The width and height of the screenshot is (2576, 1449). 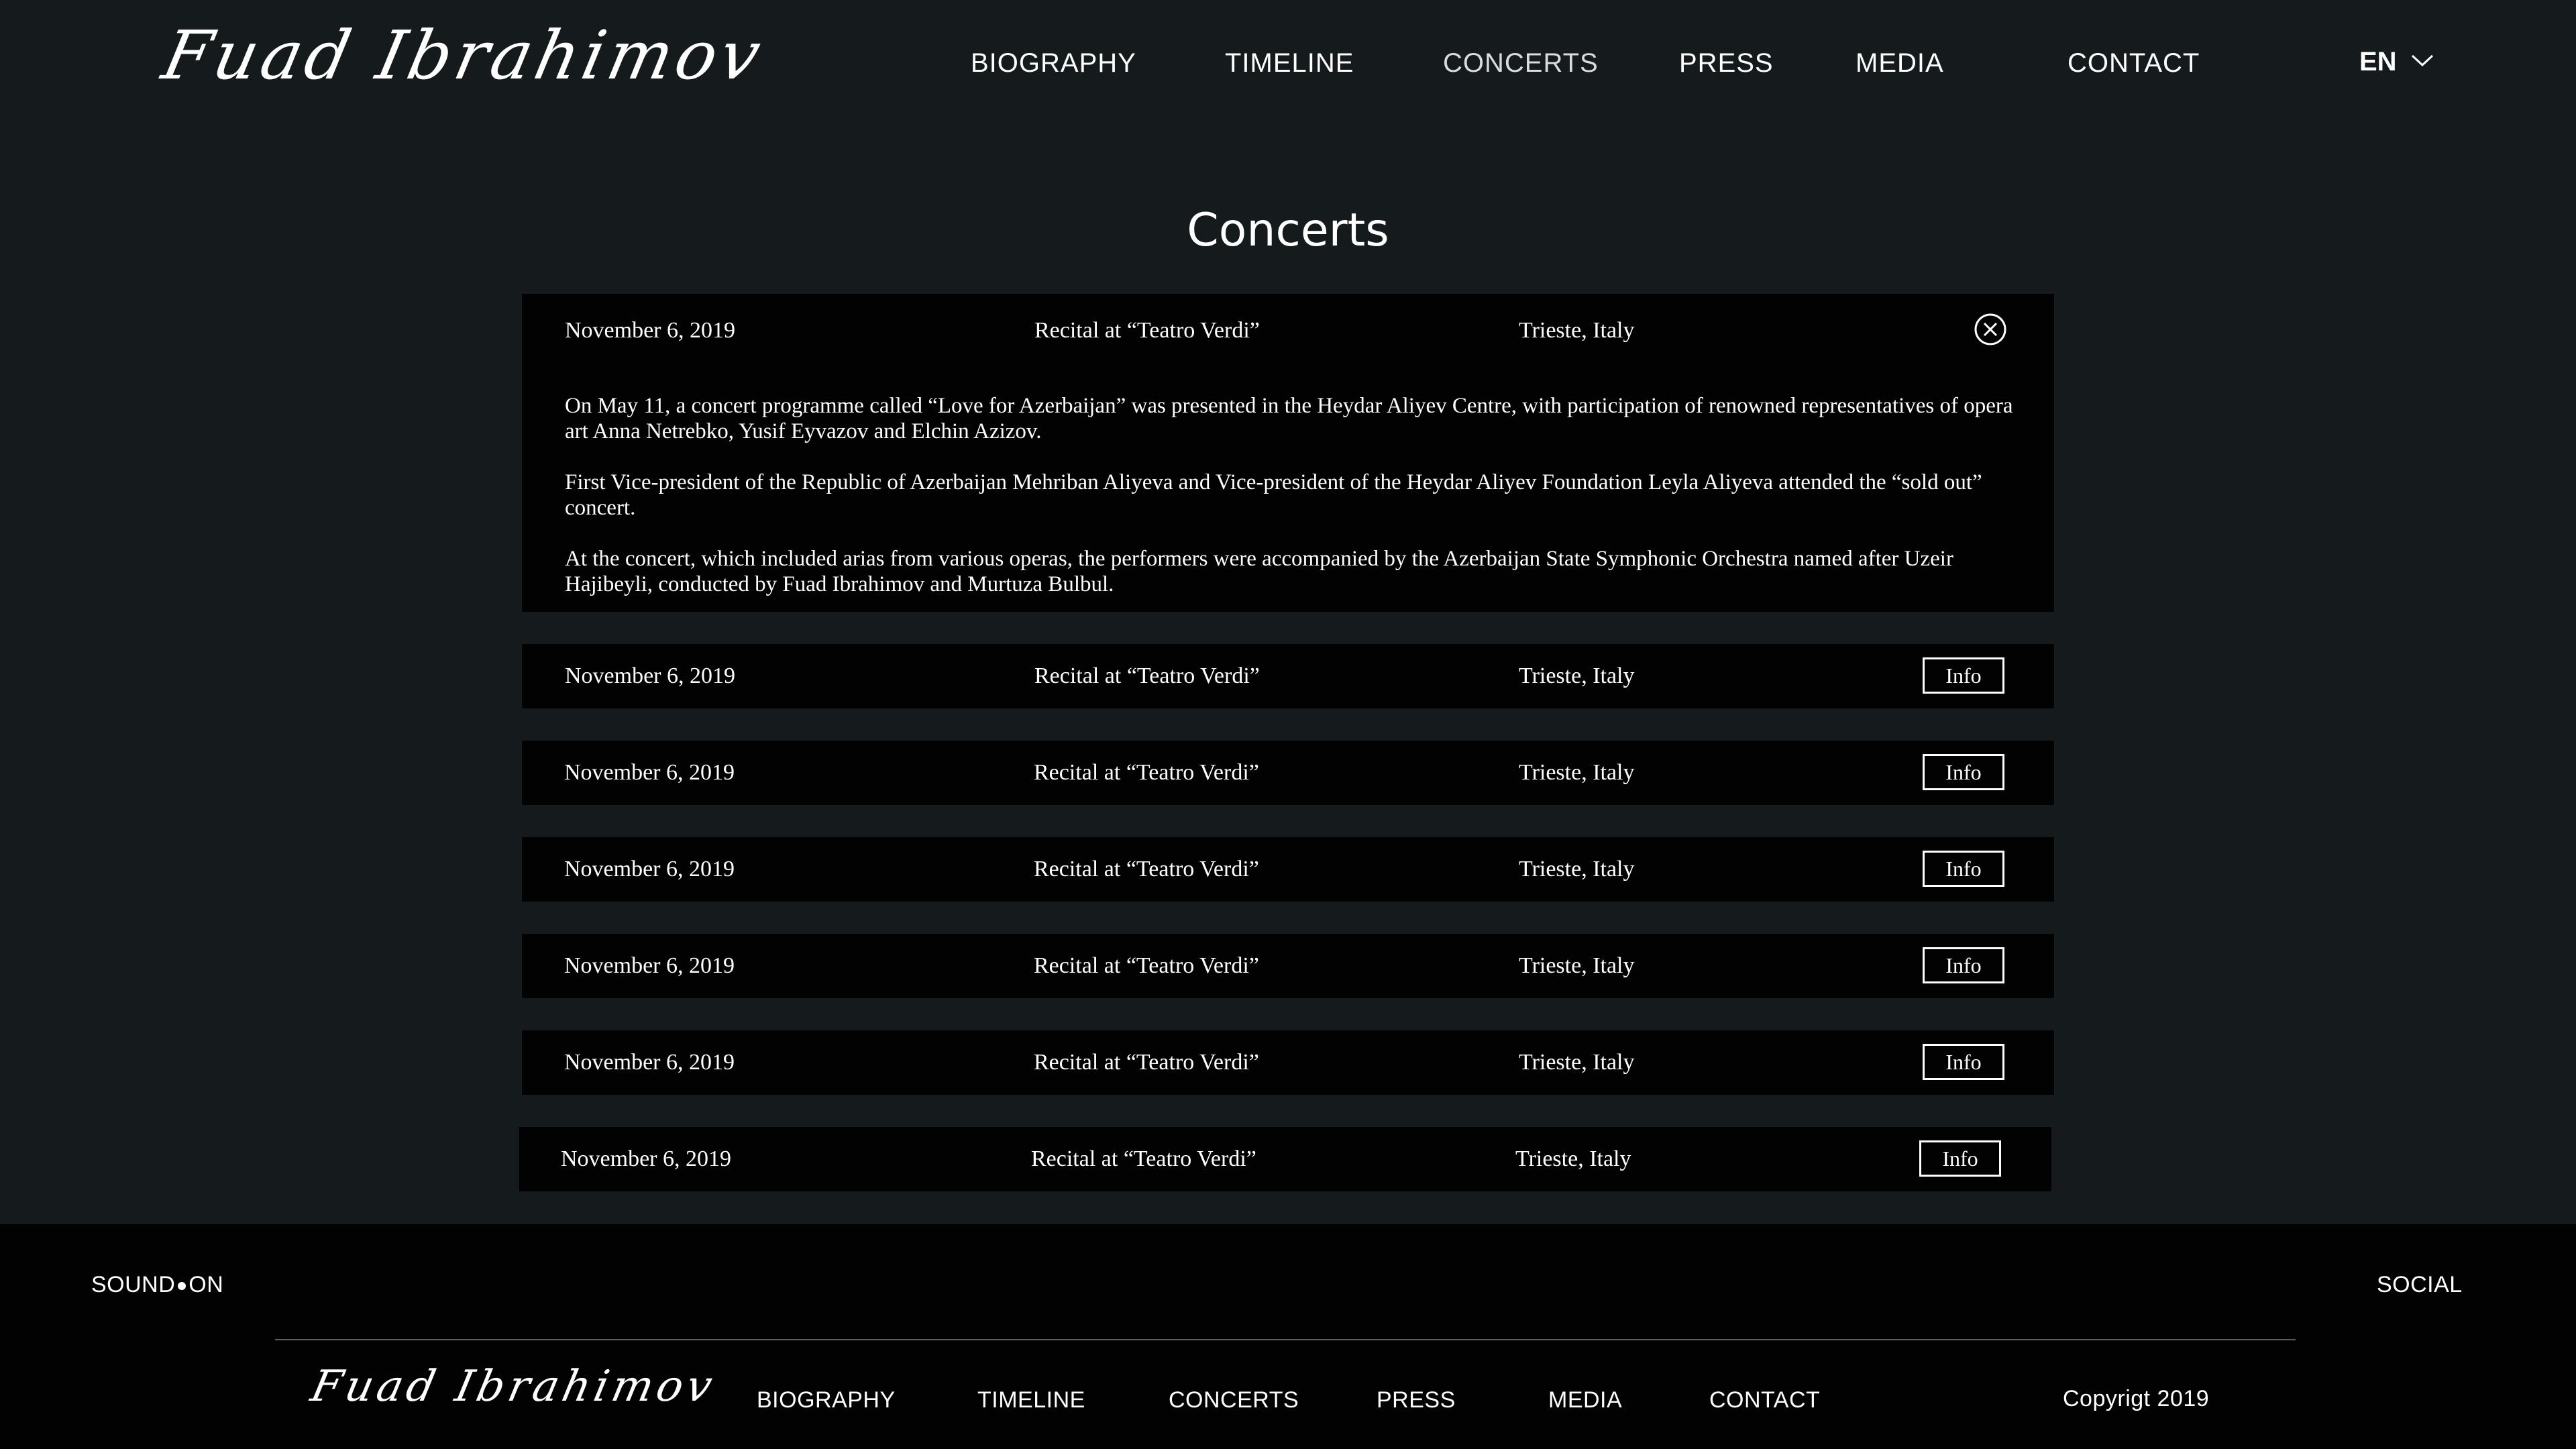 I want to click on close-icon, so click(x=1990, y=329).